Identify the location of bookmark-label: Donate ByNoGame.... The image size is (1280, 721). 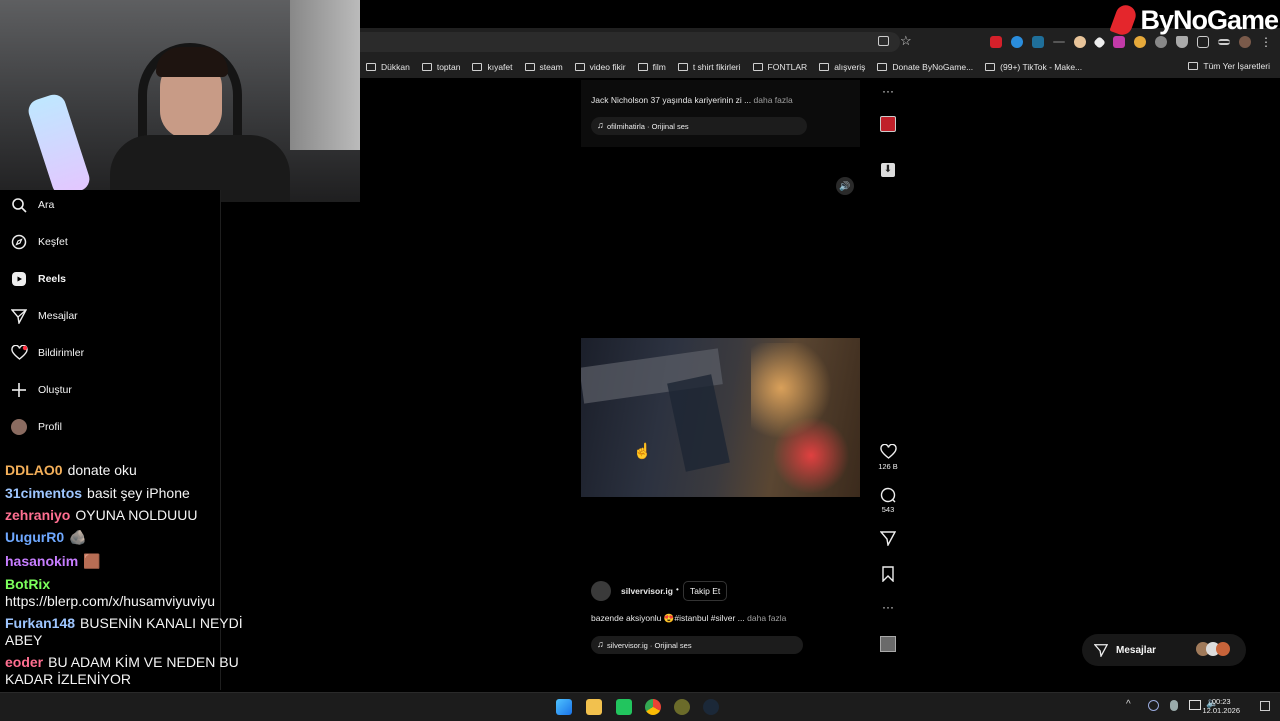
(933, 67).